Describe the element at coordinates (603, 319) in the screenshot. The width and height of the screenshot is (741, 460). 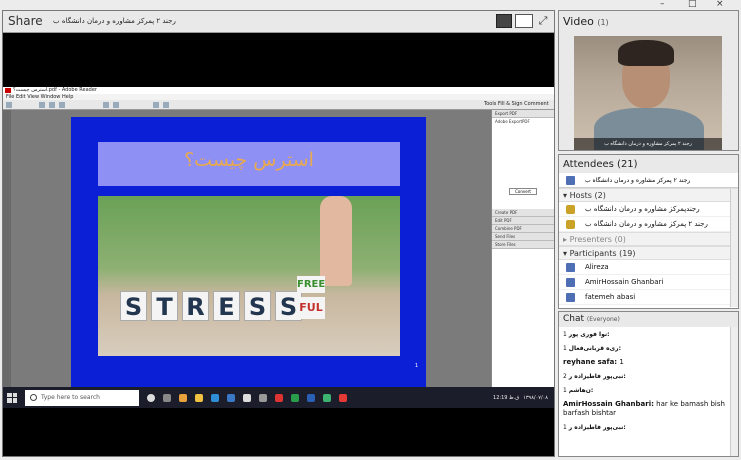
I see `chat-scope: (Everyone)` at that location.